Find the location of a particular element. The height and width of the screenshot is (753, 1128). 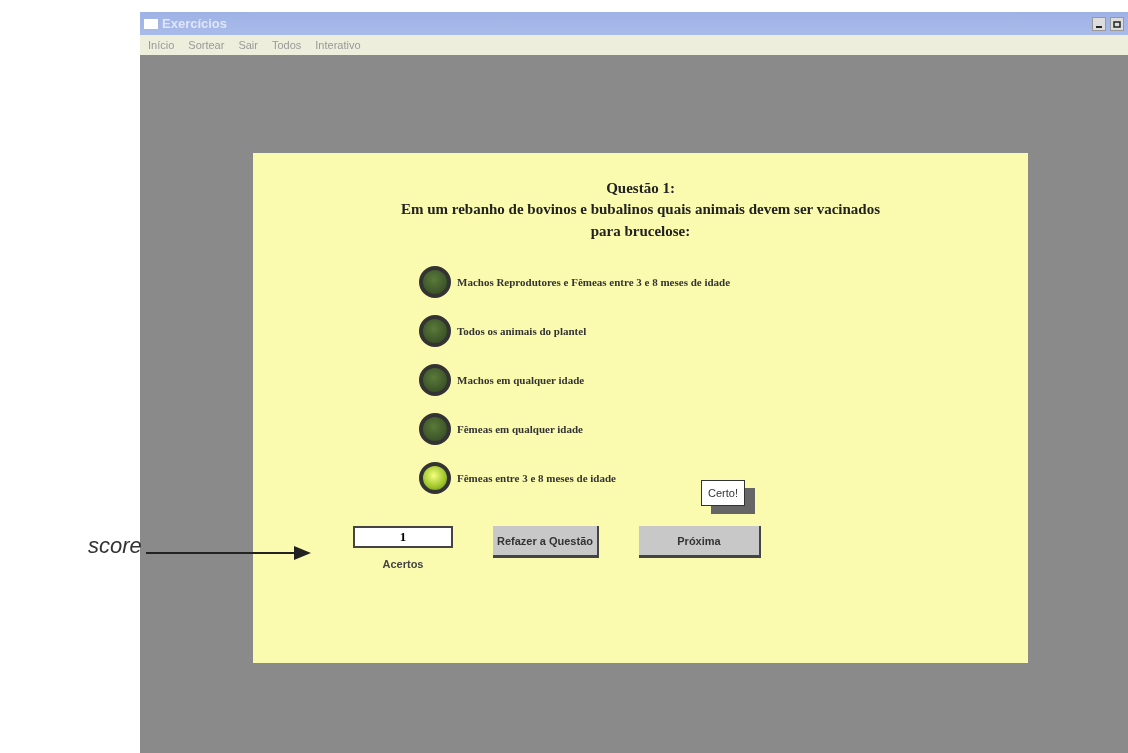

redo-button: Refazer a Questão is located at coordinates (546, 542).